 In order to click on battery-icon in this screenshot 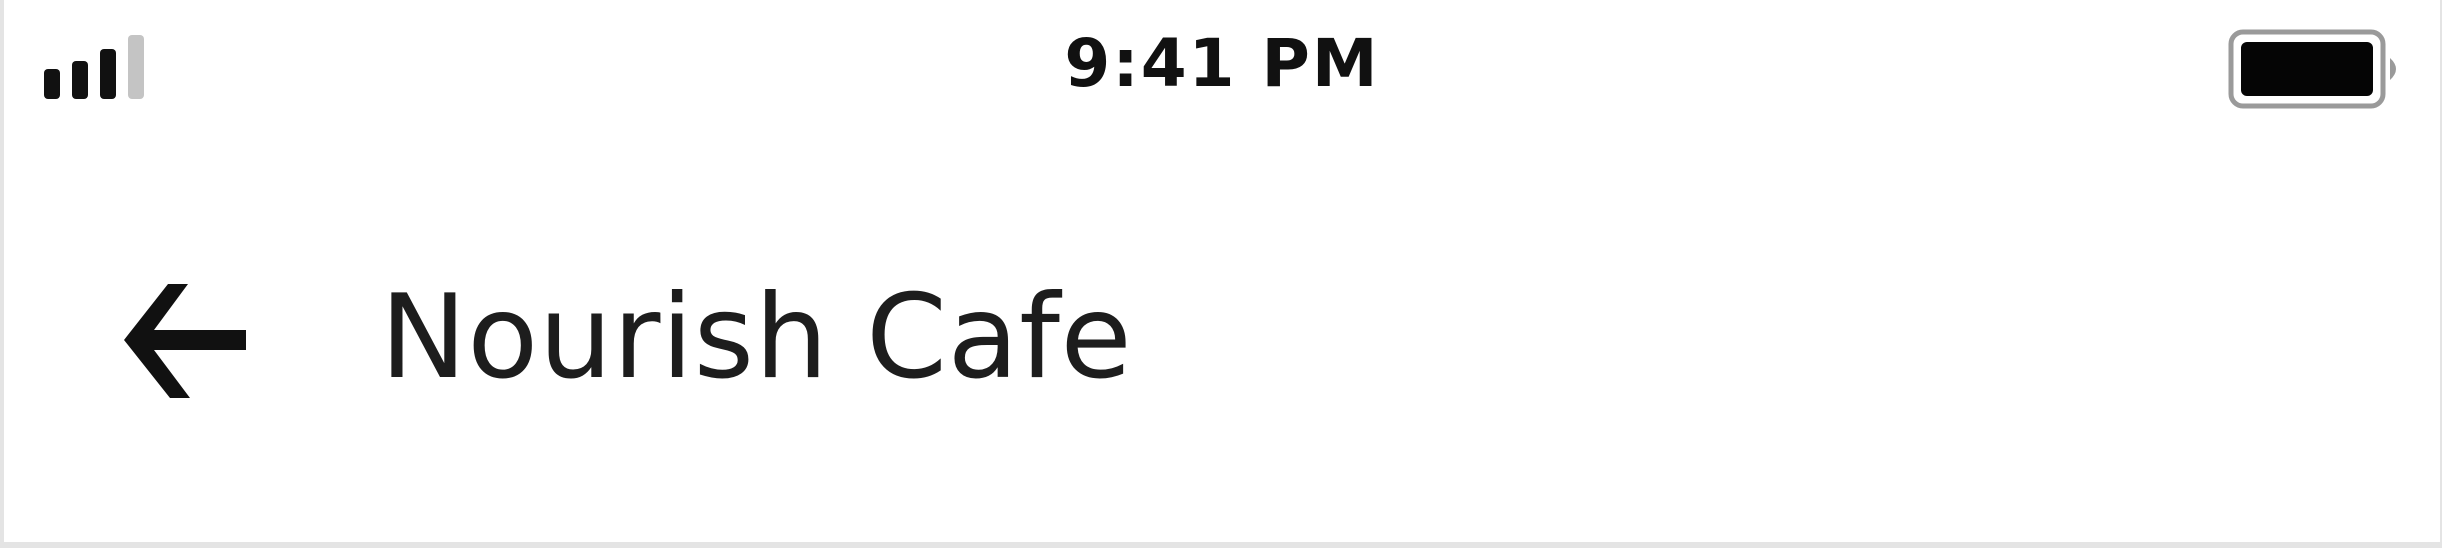, I will do `click(2312, 70)`.